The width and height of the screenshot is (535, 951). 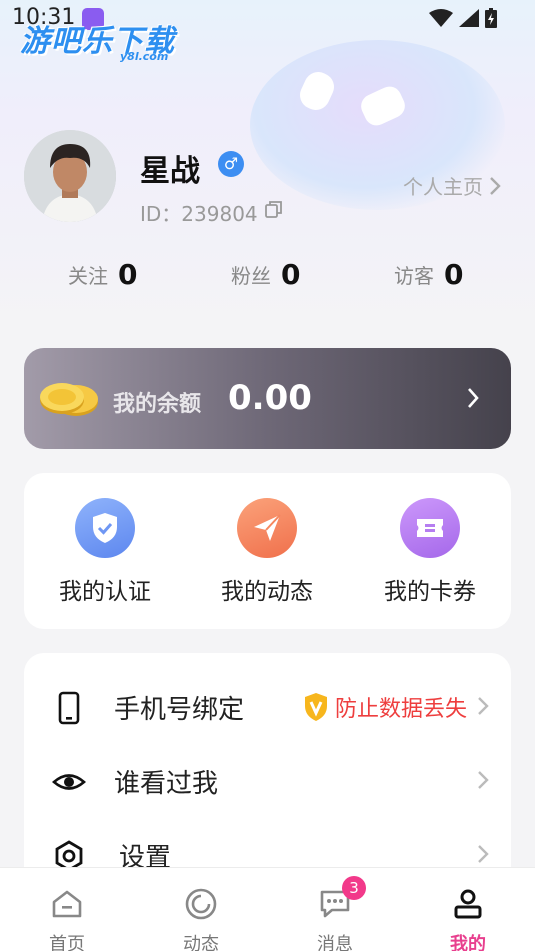 I want to click on stats-row: 关注 0 粉丝 0 访客 0, so click(x=267, y=278).